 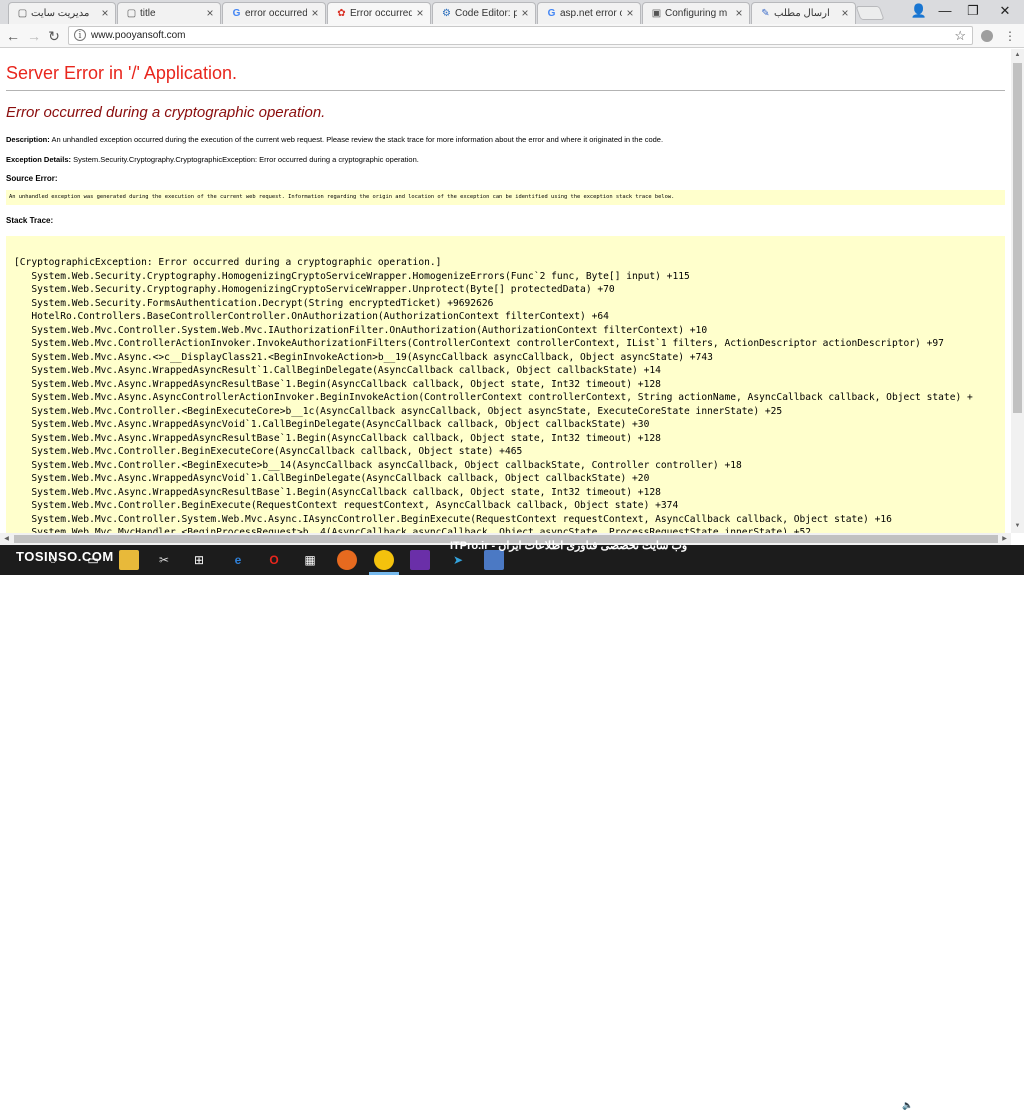 What do you see at coordinates (28, 139) in the screenshot?
I see `description-label: Description:` at bounding box center [28, 139].